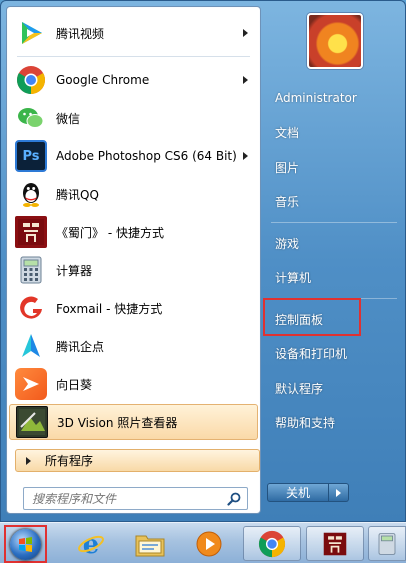  I want to click on program-label: Google Chrome, so click(103, 80).